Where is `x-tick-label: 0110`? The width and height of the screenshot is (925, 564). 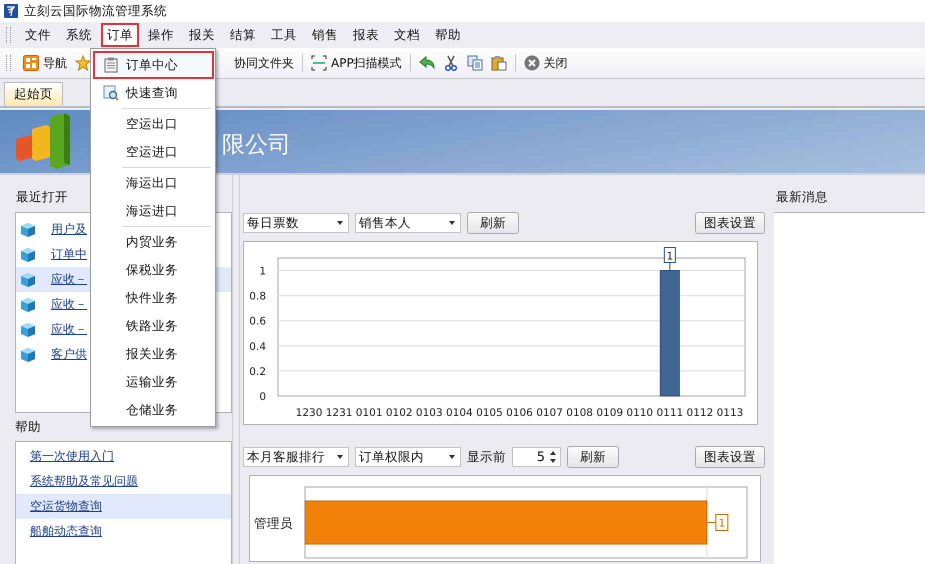
x-tick-label: 0110 is located at coordinates (640, 413).